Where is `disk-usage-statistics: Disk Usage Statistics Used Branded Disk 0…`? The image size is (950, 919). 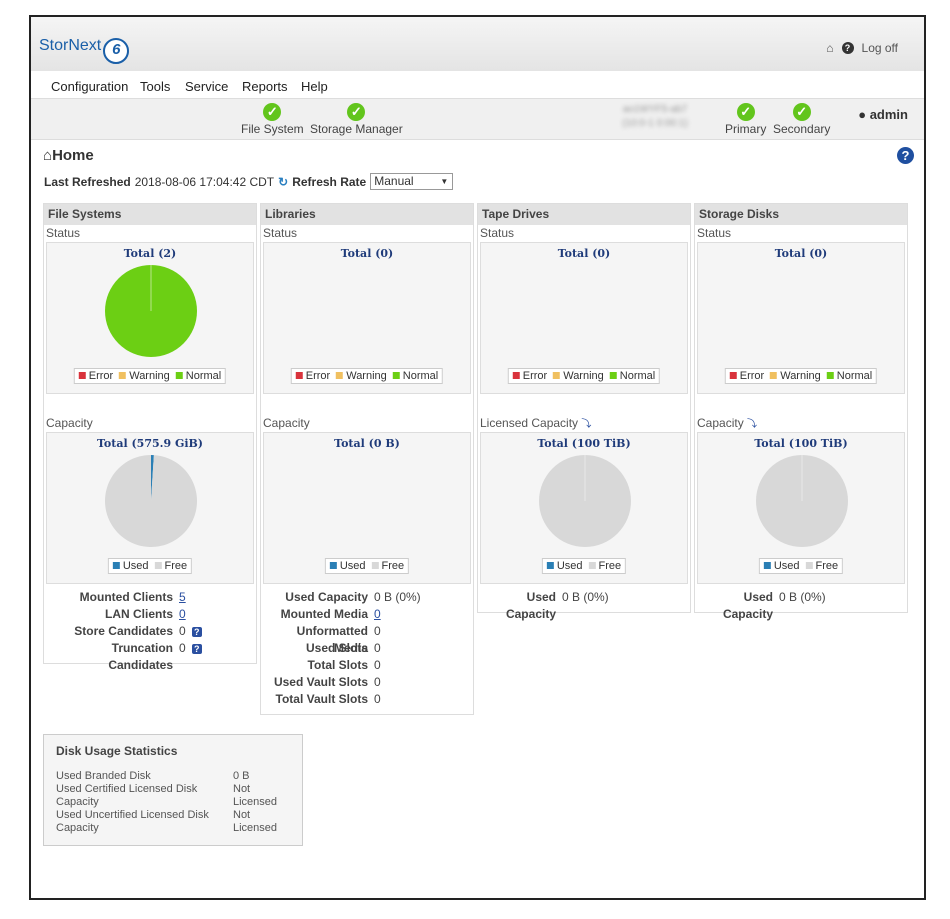 disk-usage-statistics: Disk Usage Statistics Used Branded Disk 0… is located at coordinates (173, 790).